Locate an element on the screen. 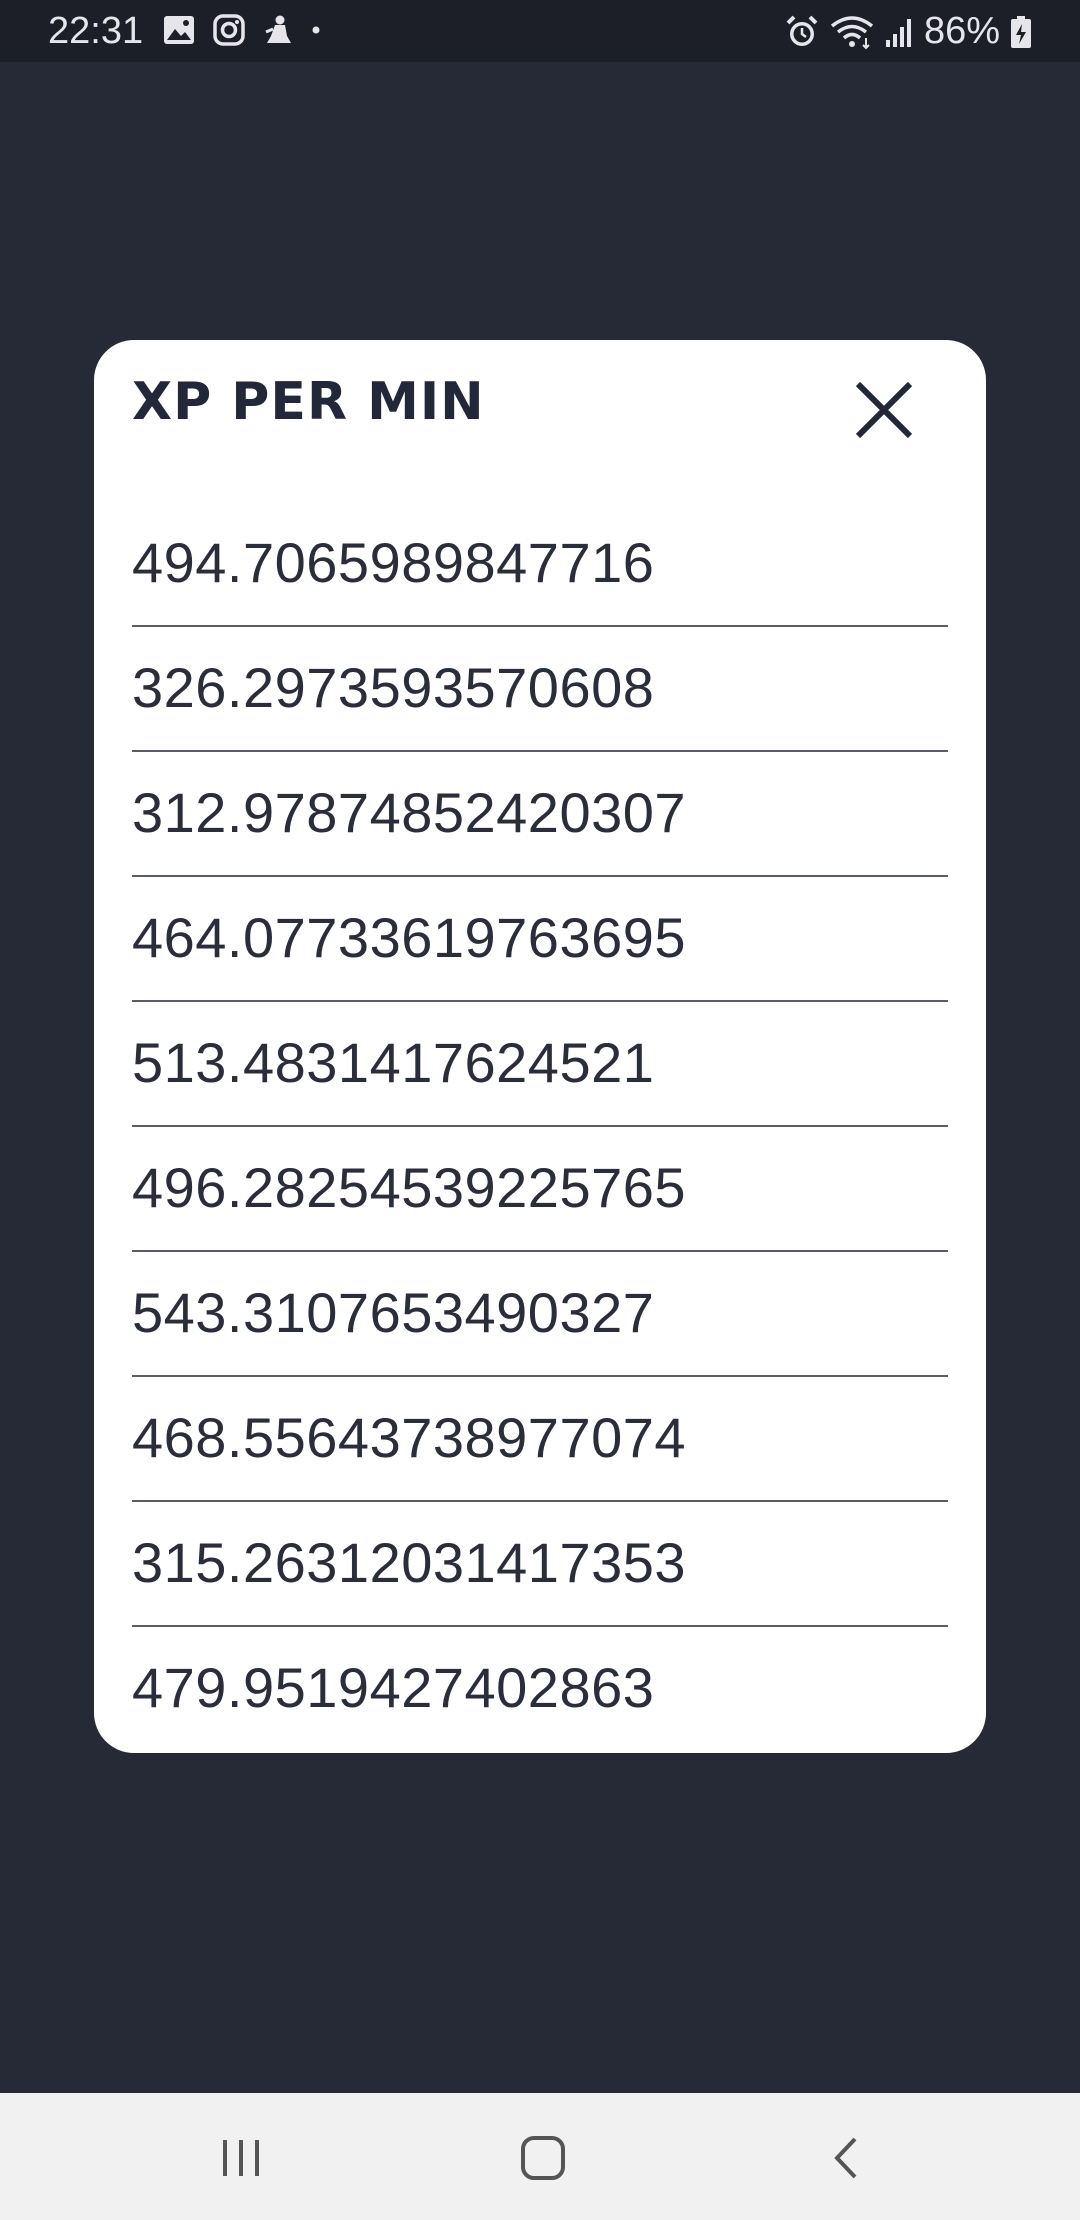 The image size is (1080, 2220). dialog-title: XP PER MIN is located at coordinates (308, 402).